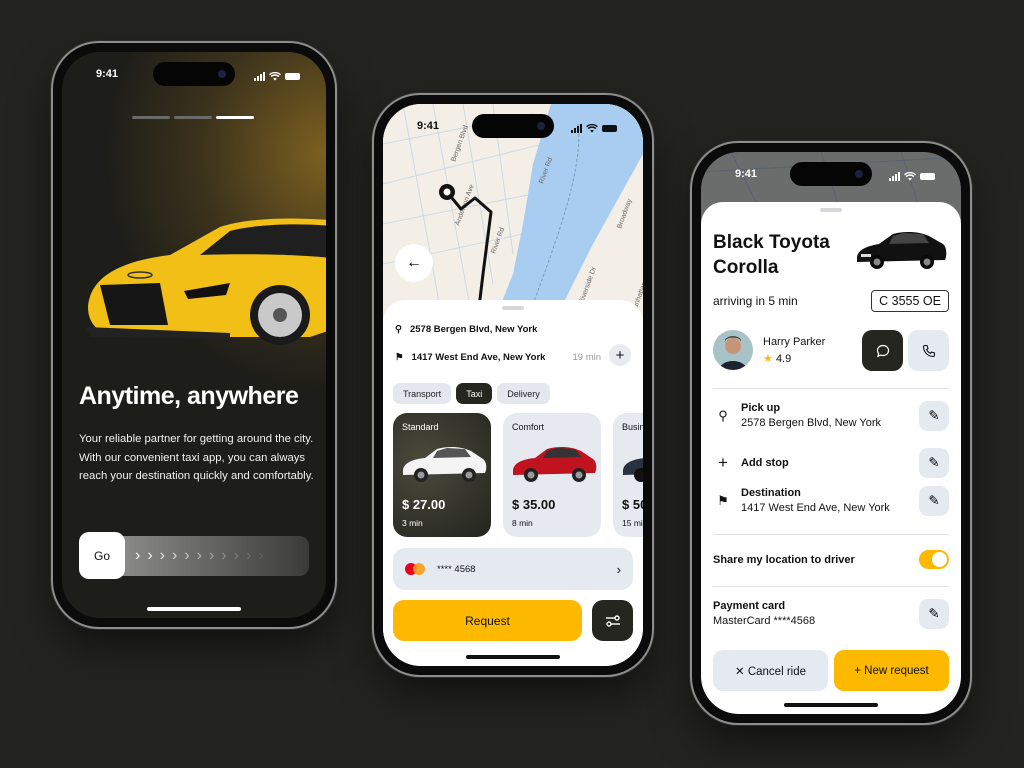 The width and height of the screenshot is (1024, 768). I want to click on trip-eta: 19 min, so click(586, 357).